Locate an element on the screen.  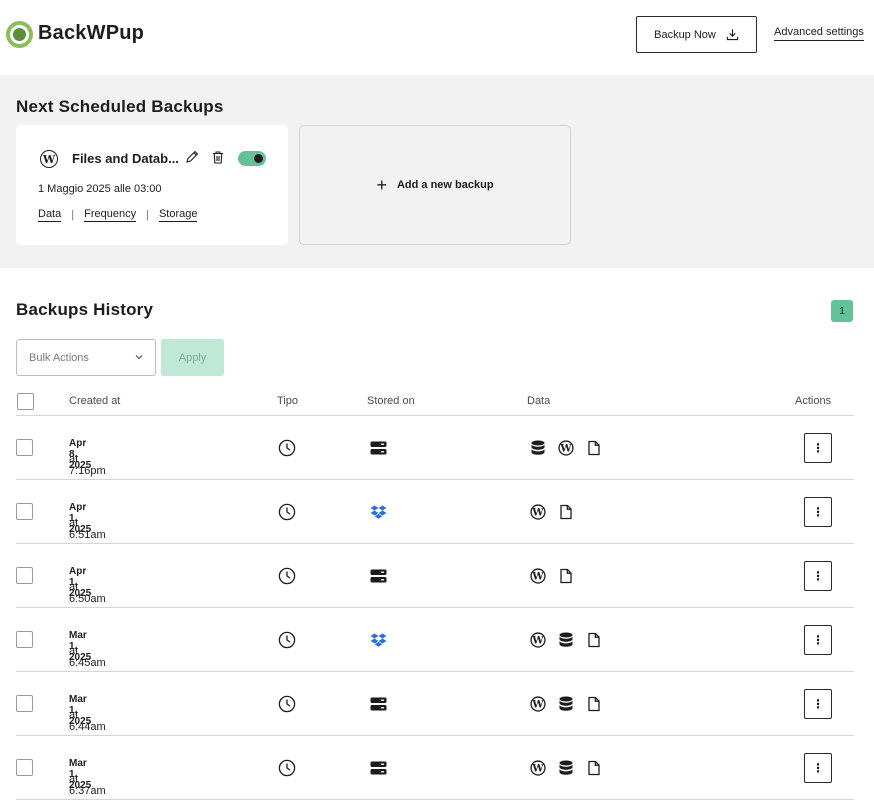
add-new-backup-button: + Add a new backup is located at coordinates (435, 185).